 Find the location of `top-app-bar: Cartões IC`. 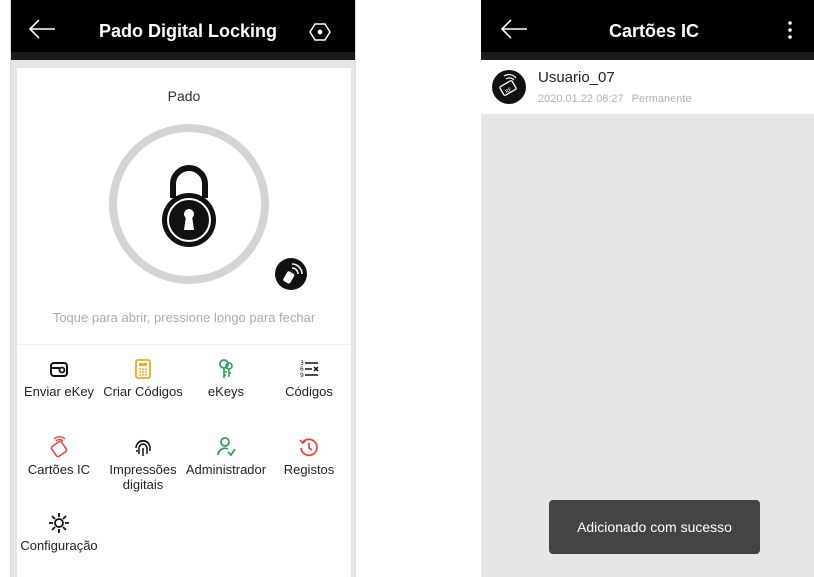

top-app-bar: Cartões IC is located at coordinates (647, 30).